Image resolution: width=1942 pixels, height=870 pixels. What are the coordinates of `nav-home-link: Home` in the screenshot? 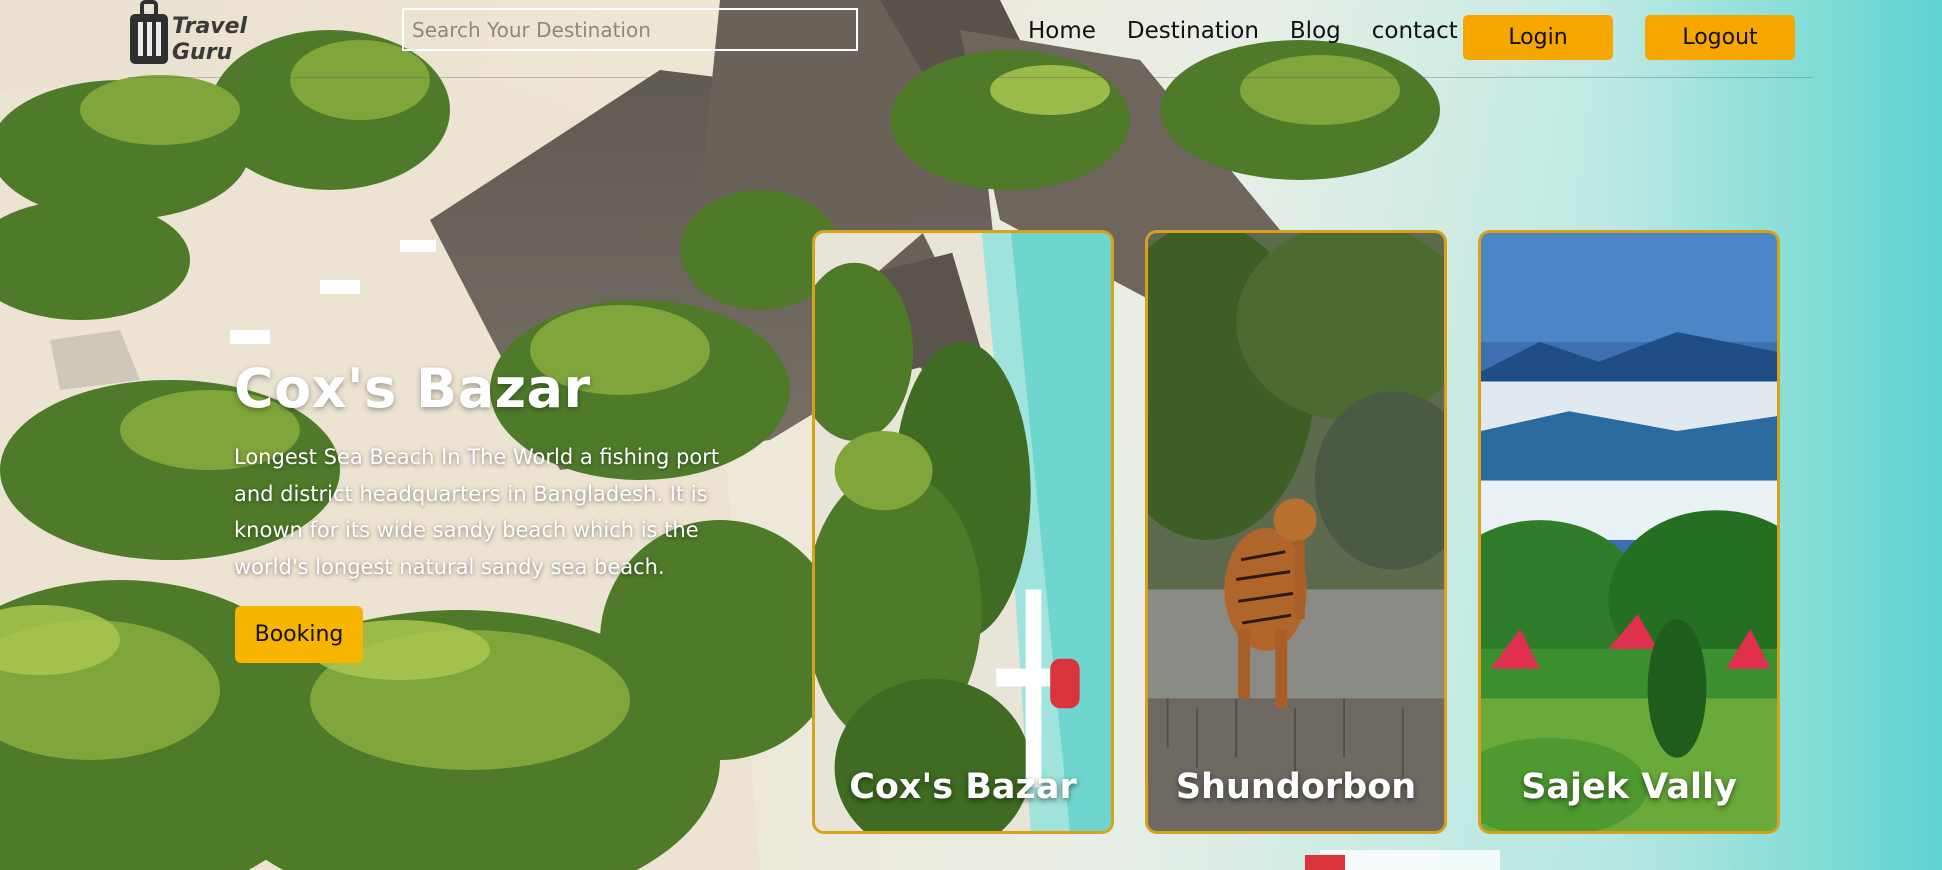 It's located at (1062, 31).